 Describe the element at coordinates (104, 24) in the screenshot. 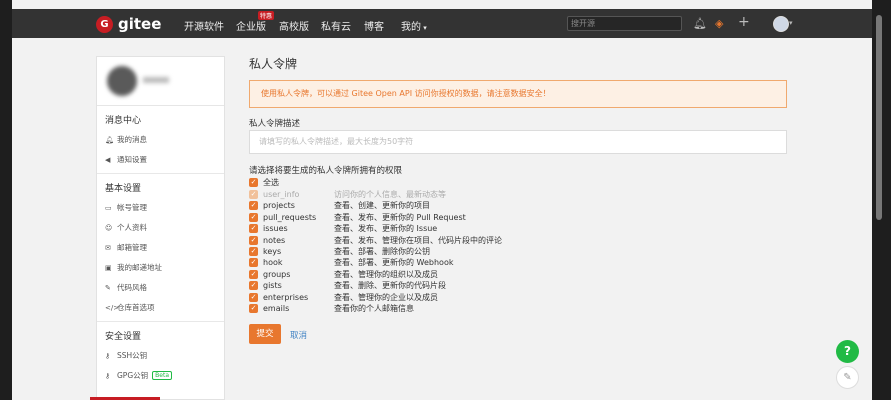

I see `gitee-logo-icon: G` at that location.